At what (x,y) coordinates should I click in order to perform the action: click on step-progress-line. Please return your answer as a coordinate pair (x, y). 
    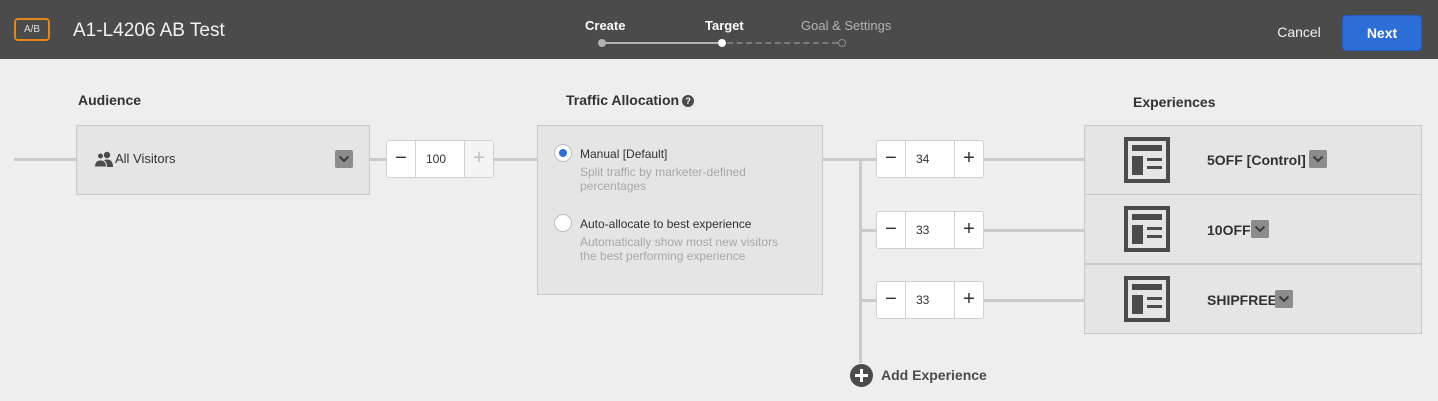
    Looking at the image, I should click on (662, 43).